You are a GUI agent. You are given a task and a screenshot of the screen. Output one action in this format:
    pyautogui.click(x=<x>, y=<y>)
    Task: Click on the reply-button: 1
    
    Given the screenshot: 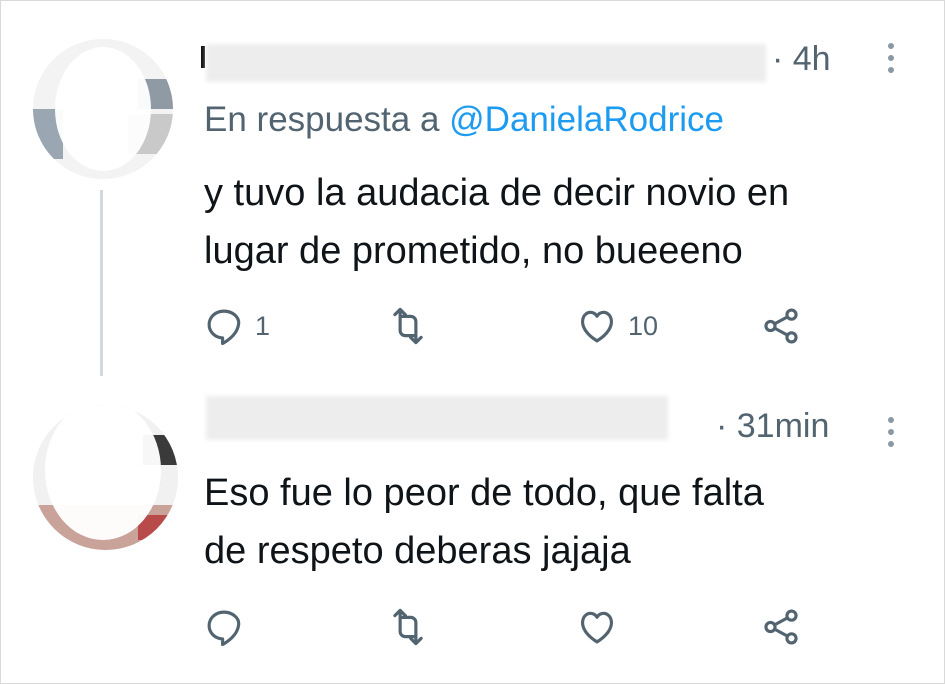 What is the action you would take?
    pyautogui.click(x=236, y=326)
    